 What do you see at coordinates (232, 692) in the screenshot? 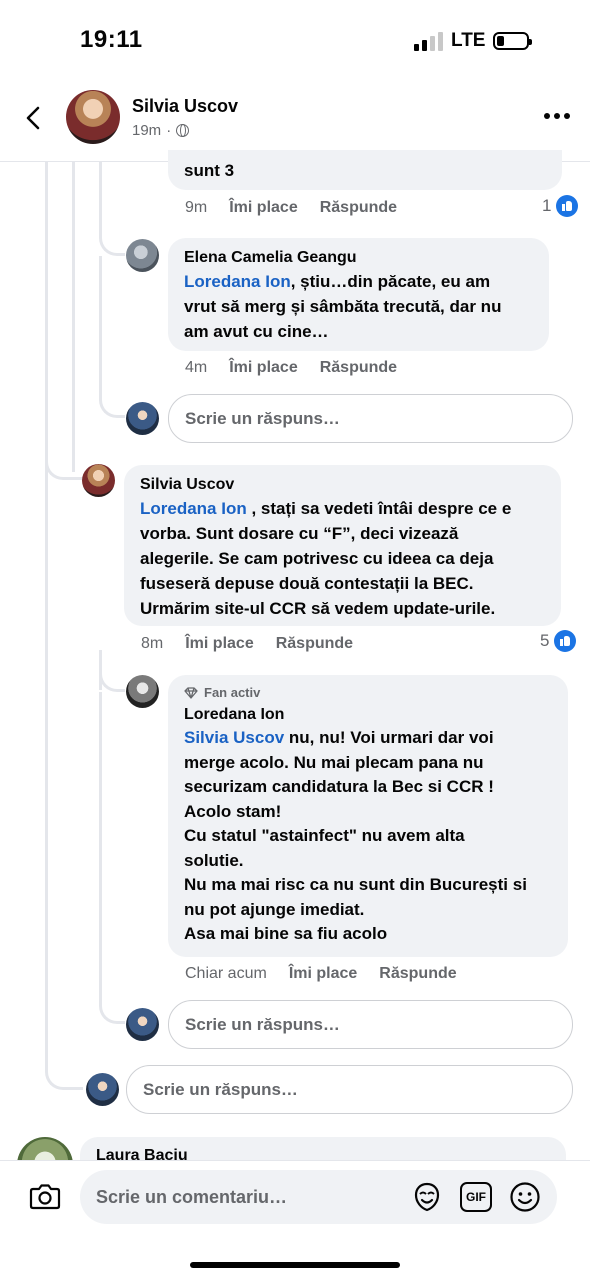
I see `fan-badge-label: Fan activ` at bounding box center [232, 692].